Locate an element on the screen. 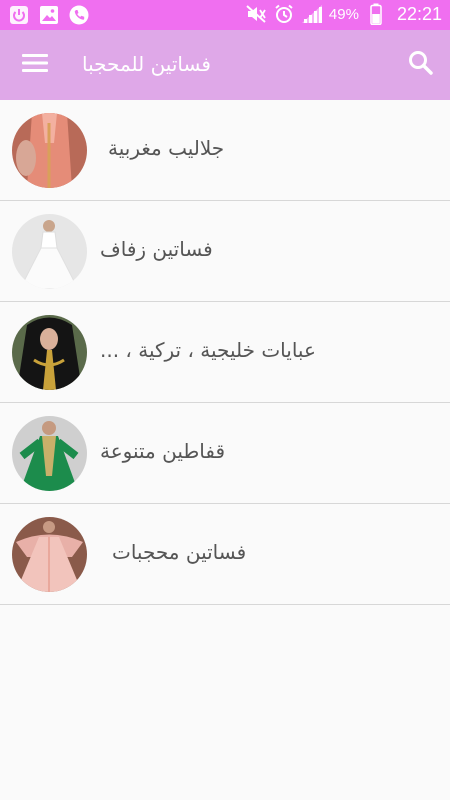  menu-icon is located at coordinates (35, 65).